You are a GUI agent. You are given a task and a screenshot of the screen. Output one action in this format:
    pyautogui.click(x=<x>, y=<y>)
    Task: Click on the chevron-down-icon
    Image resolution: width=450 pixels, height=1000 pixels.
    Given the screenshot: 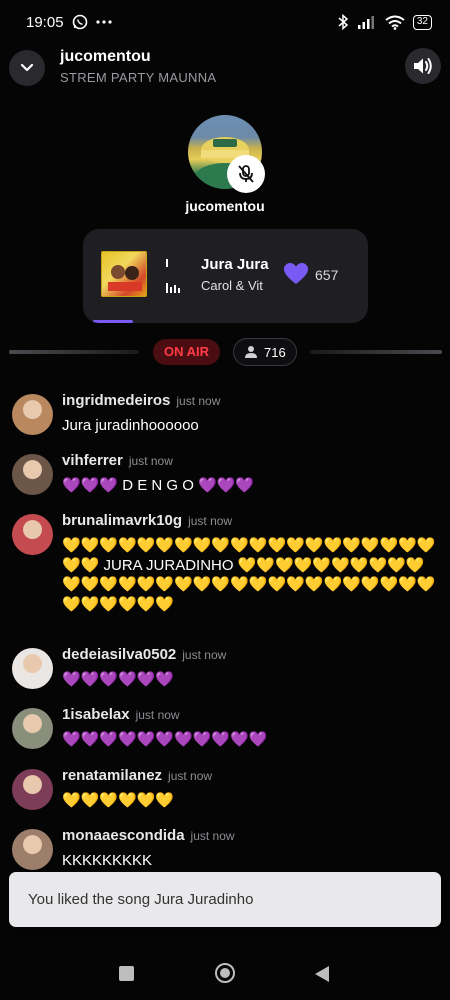 What is the action you would take?
    pyautogui.click(x=27, y=67)
    